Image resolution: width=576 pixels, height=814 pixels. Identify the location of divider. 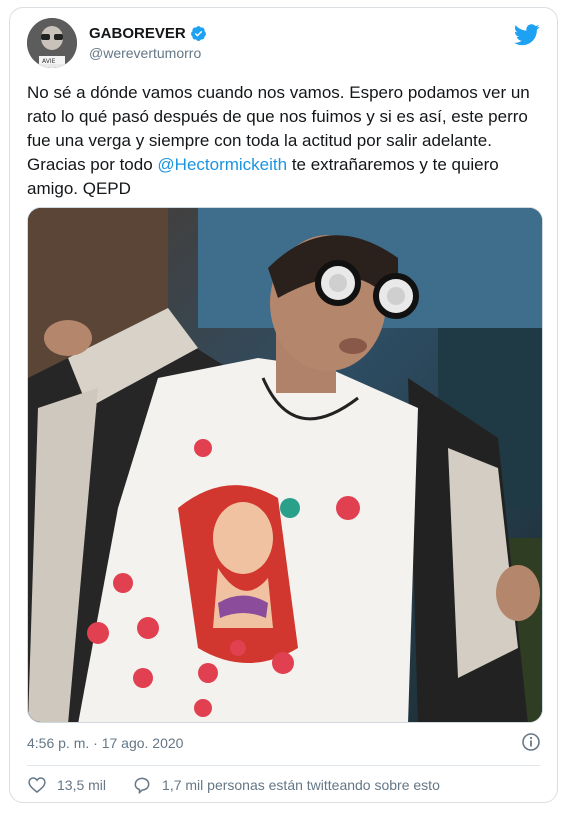
(283, 765).